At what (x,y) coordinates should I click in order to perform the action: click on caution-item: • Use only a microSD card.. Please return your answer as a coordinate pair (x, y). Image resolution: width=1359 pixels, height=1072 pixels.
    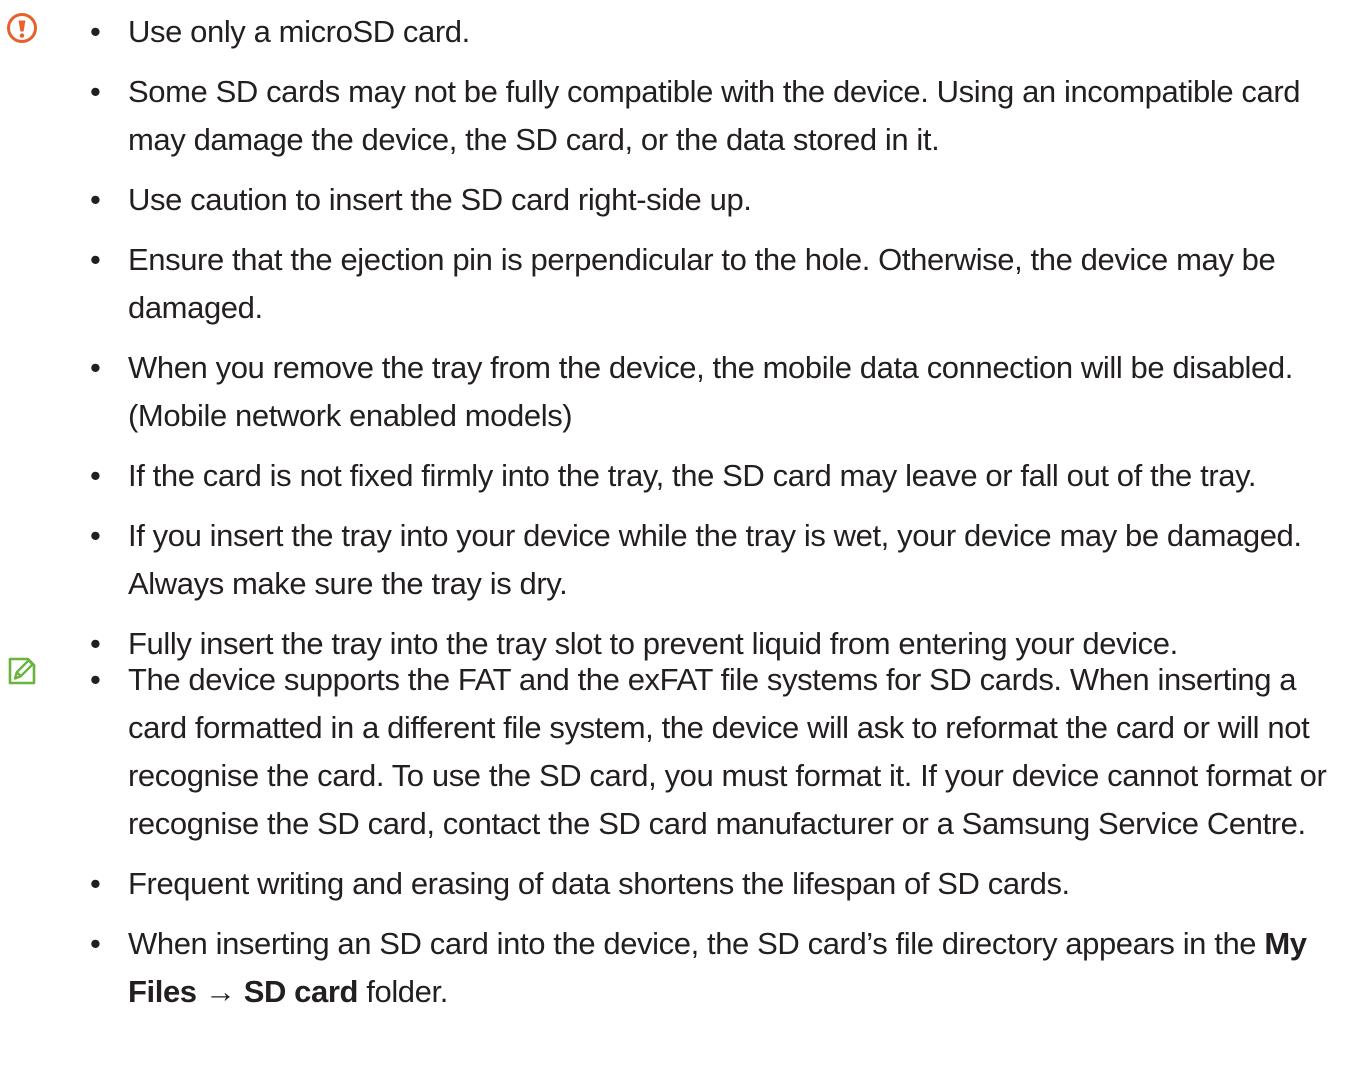
    Looking at the image, I should click on (721, 32).